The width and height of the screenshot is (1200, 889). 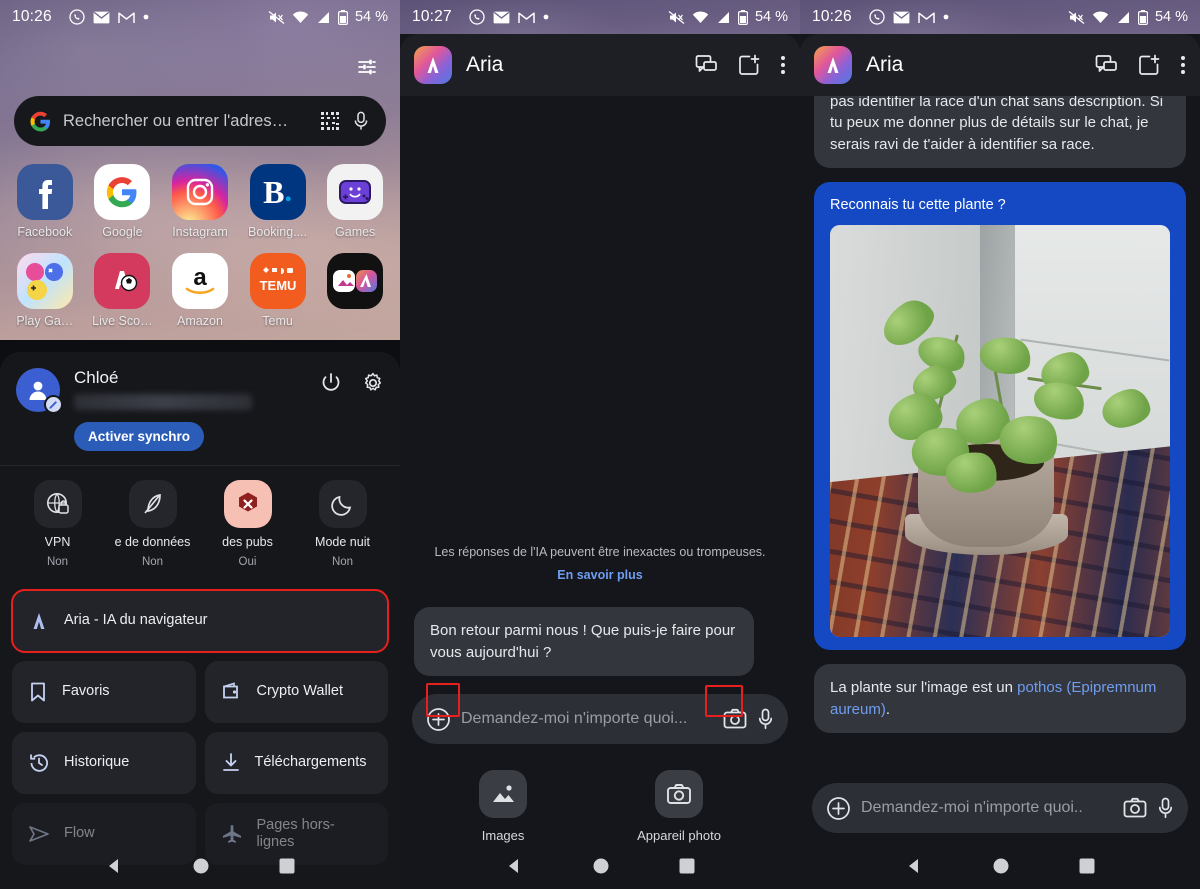 What do you see at coordinates (231, 763) in the screenshot?
I see `download-icon` at bounding box center [231, 763].